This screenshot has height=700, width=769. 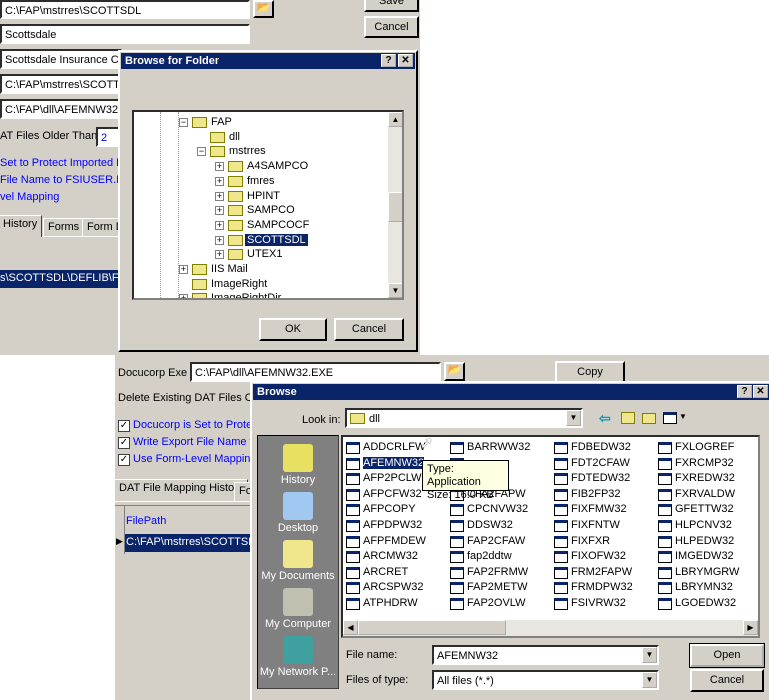 What do you see at coordinates (598, 556) in the screenshot?
I see `file-item: FIXOFW32` at bounding box center [598, 556].